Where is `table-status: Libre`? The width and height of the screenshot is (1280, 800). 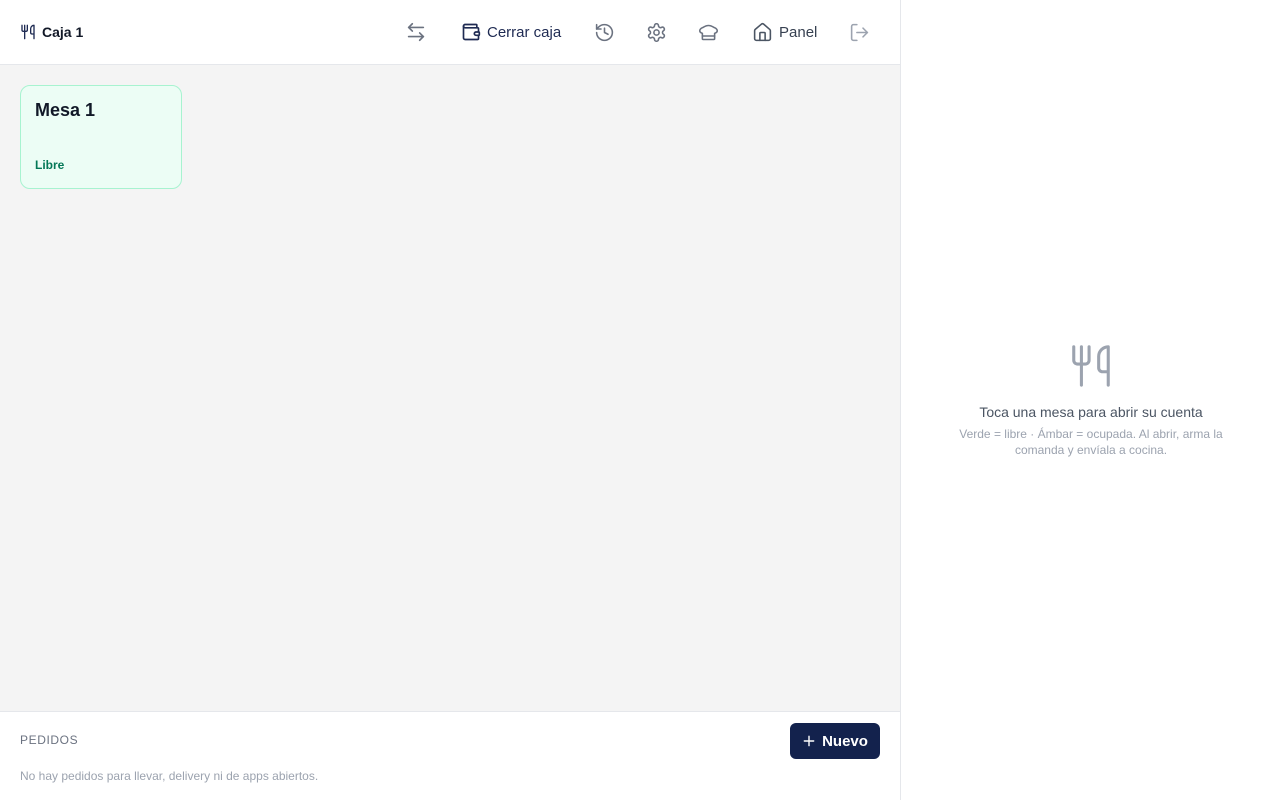 table-status: Libre is located at coordinates (50, 165).